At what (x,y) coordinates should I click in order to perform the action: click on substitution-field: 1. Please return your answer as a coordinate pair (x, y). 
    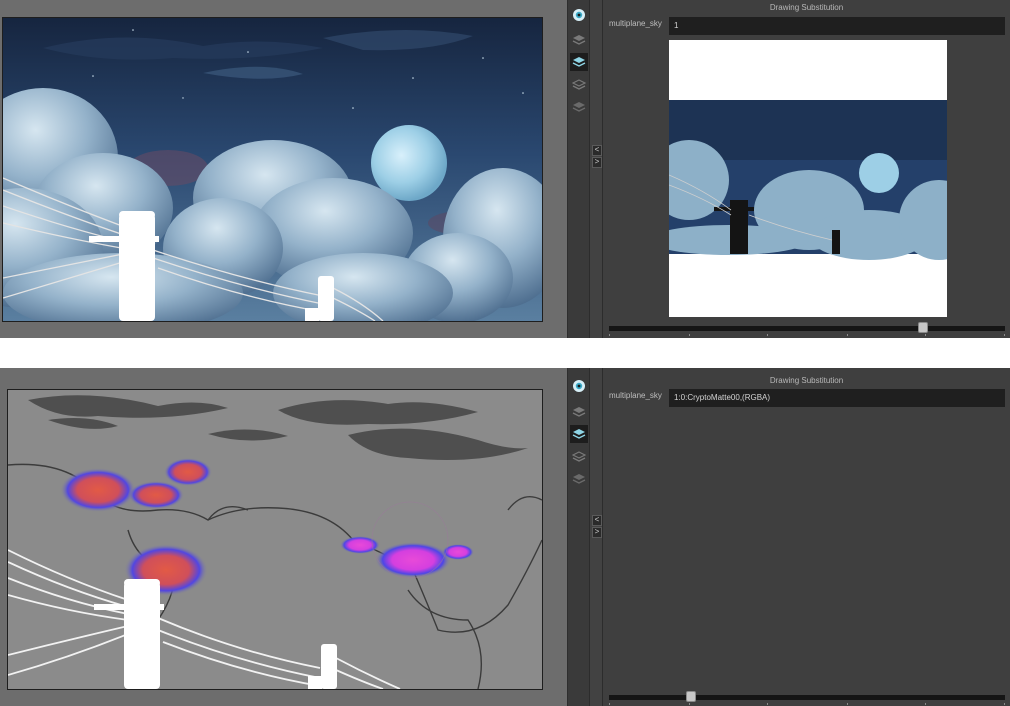
    Looking at the image, I should click on (837, 26).